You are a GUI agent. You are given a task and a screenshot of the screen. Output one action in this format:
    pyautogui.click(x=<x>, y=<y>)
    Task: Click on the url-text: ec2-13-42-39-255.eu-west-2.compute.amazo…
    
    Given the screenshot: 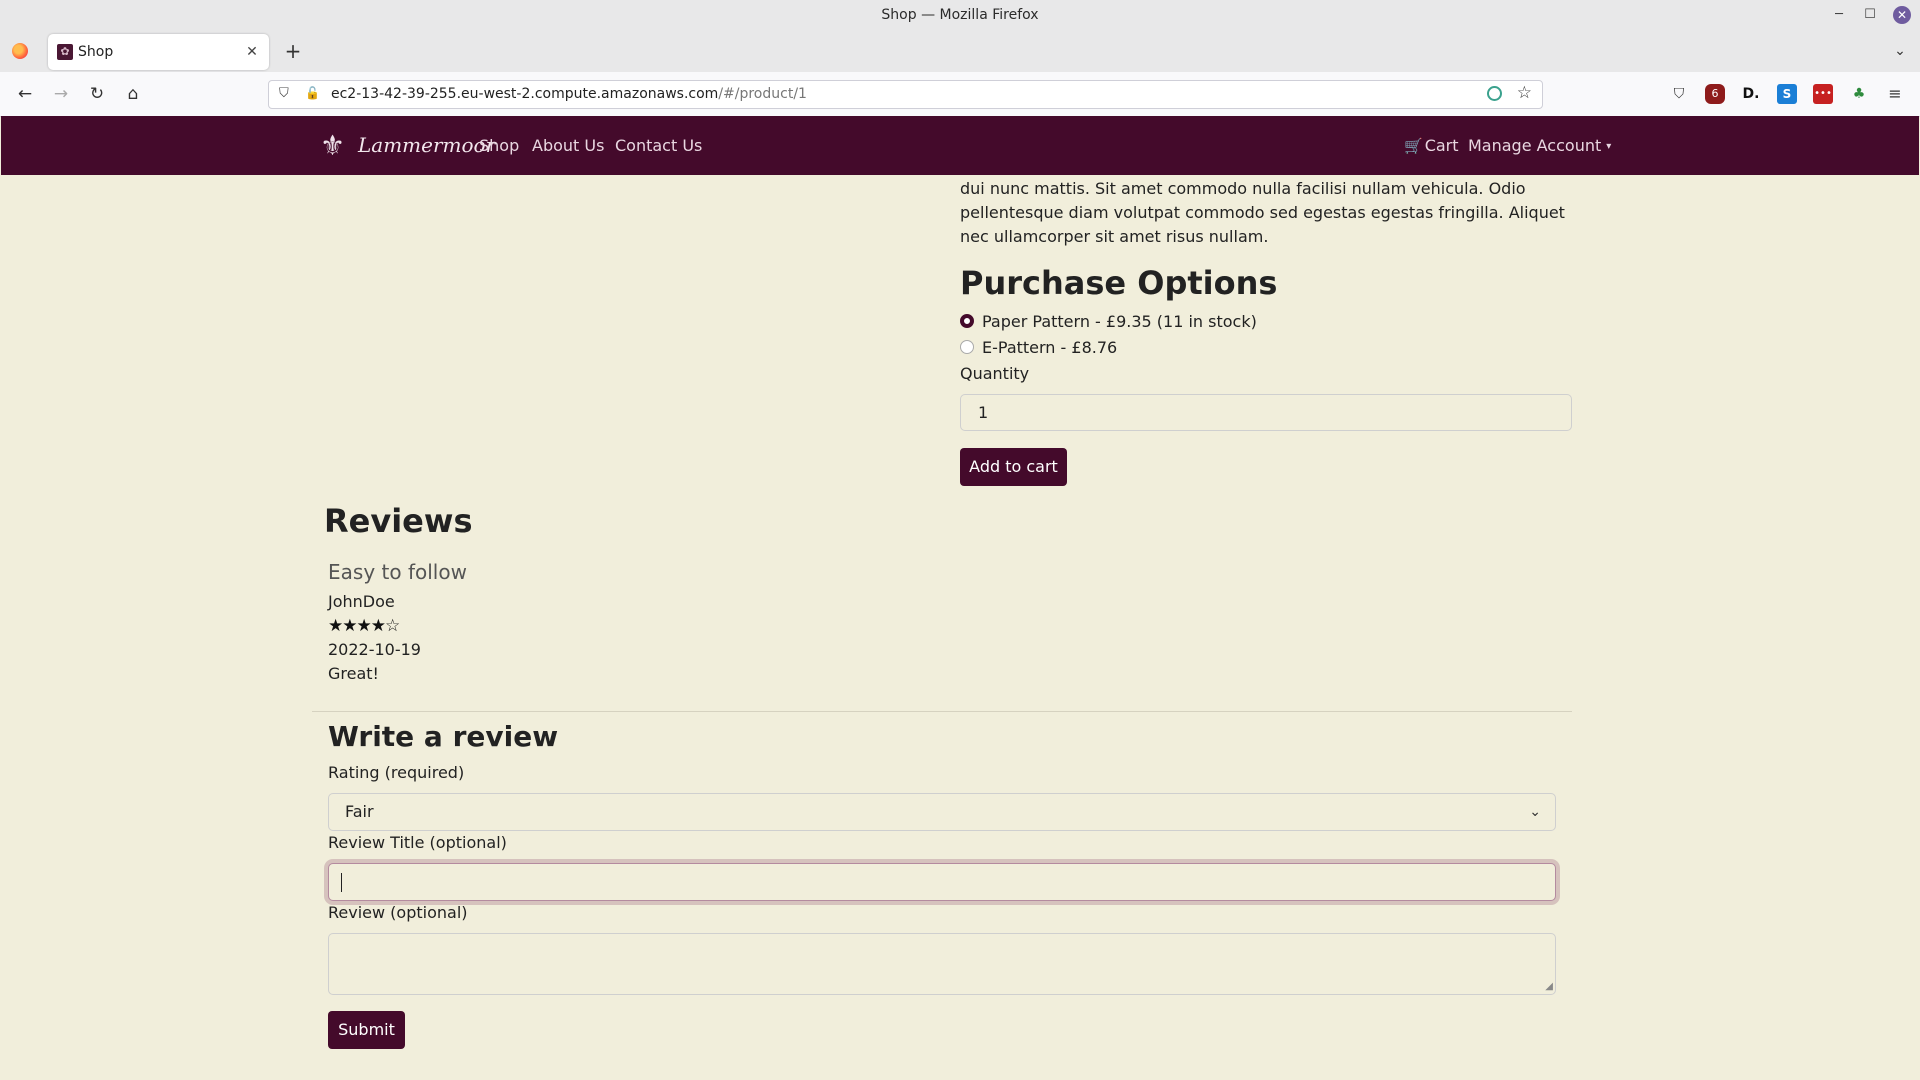 What is the action you would take?
    pyautogui.click(x=569, y=94)
    